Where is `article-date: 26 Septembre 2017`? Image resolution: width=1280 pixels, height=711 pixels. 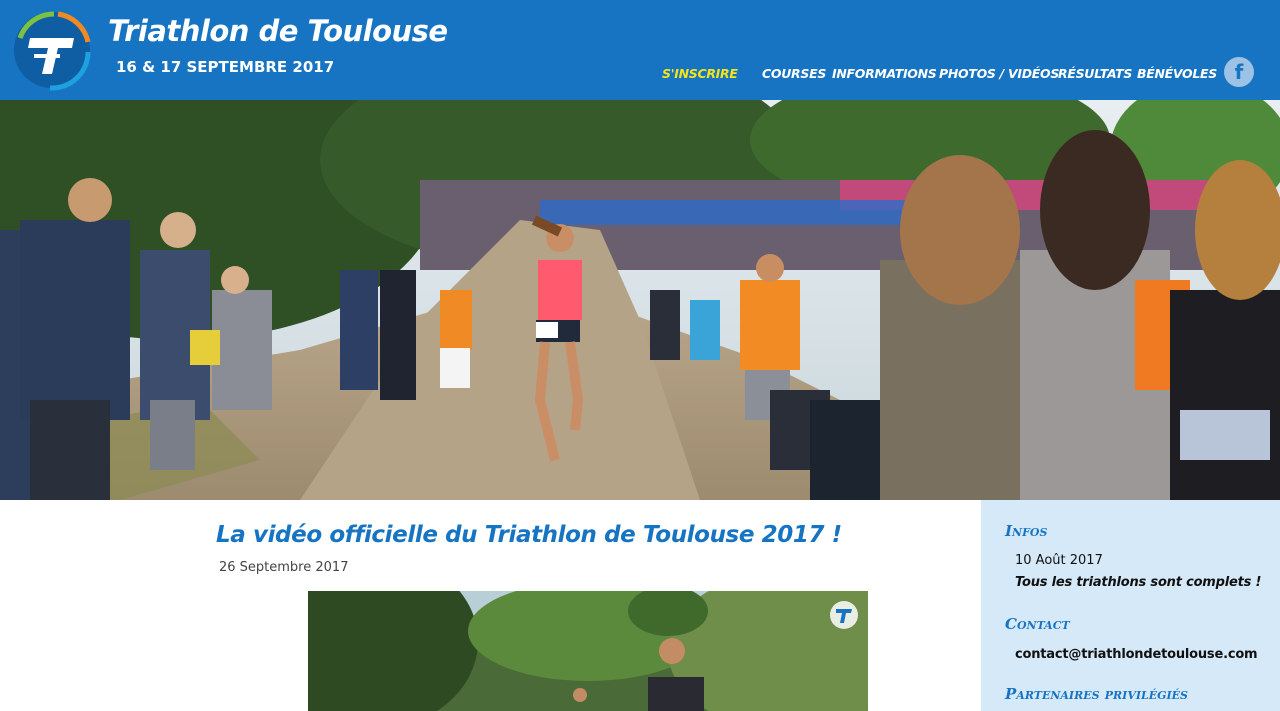
article-date: 26 Septembre 2017 is located at coordinates (284, 567).